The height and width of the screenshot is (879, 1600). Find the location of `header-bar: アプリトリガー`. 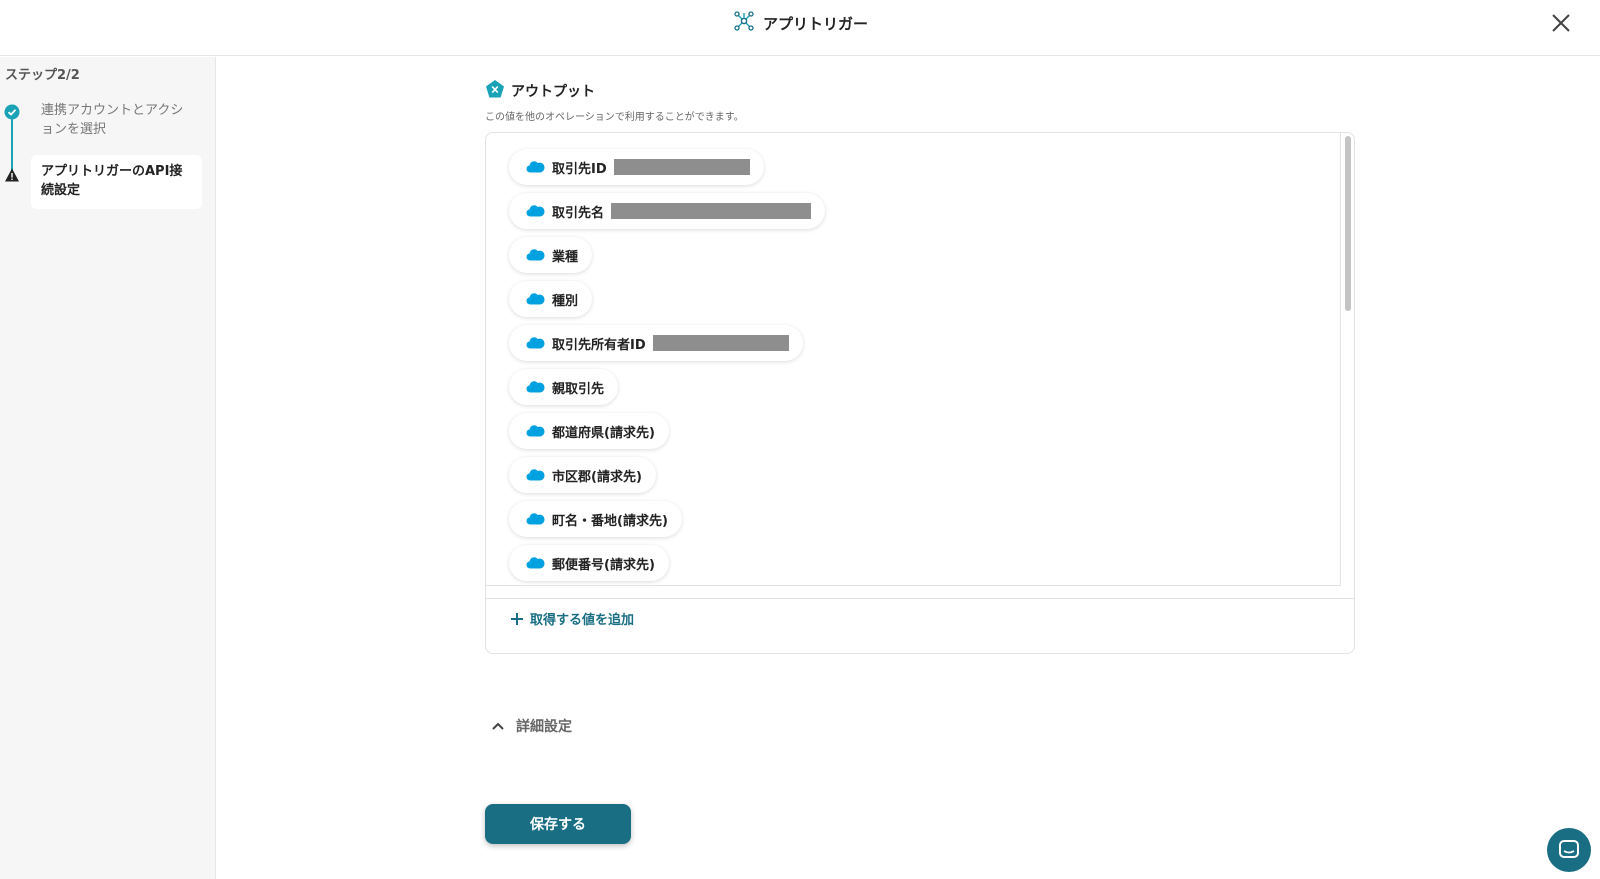

header-bar: アプリトリガー is located at coordinates (800, 28).